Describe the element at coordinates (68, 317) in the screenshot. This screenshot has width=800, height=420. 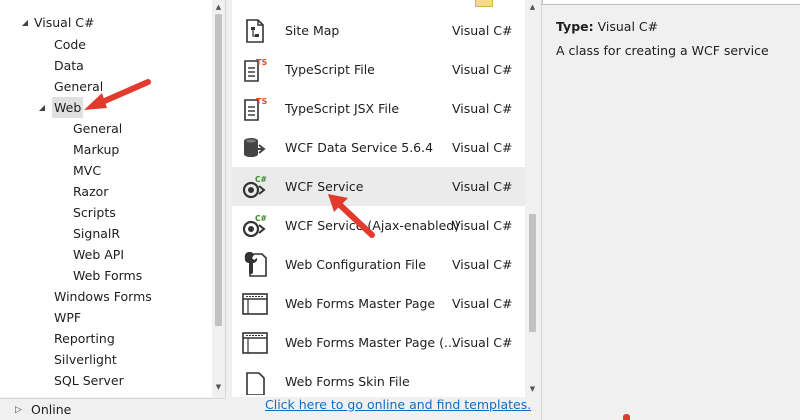
I see `tree-item-label: WPF` at that location.